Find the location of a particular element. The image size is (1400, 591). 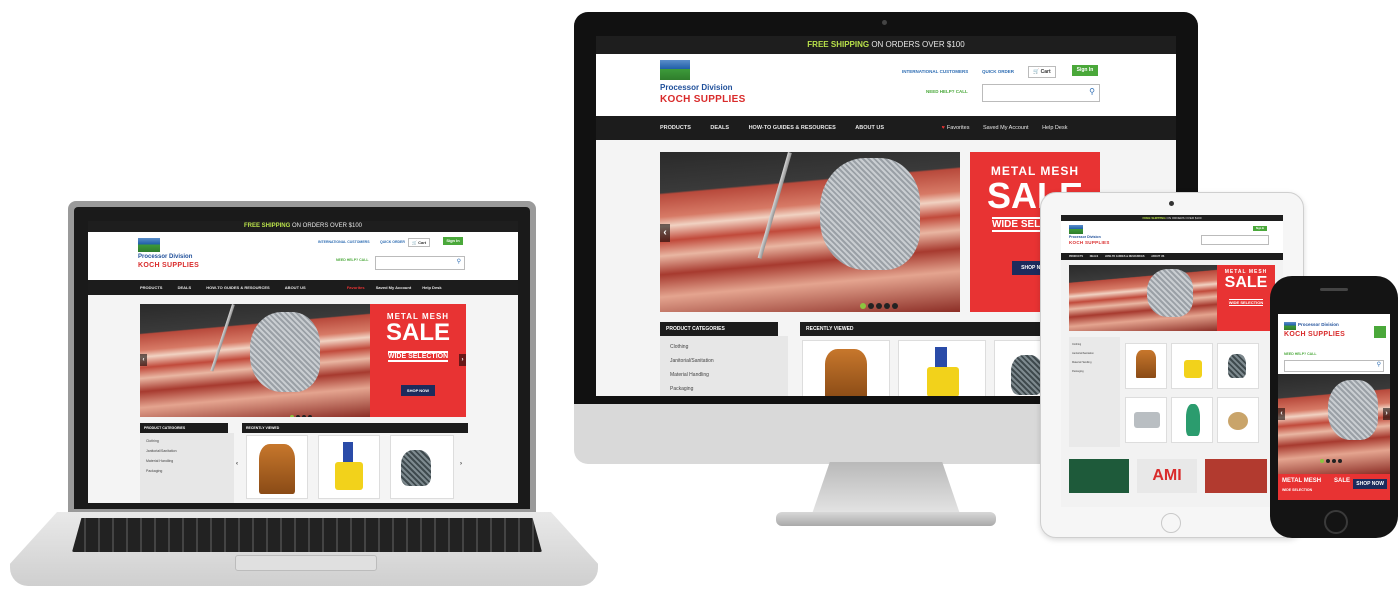

monitor-stand-base is located at coordinates (886, 519).